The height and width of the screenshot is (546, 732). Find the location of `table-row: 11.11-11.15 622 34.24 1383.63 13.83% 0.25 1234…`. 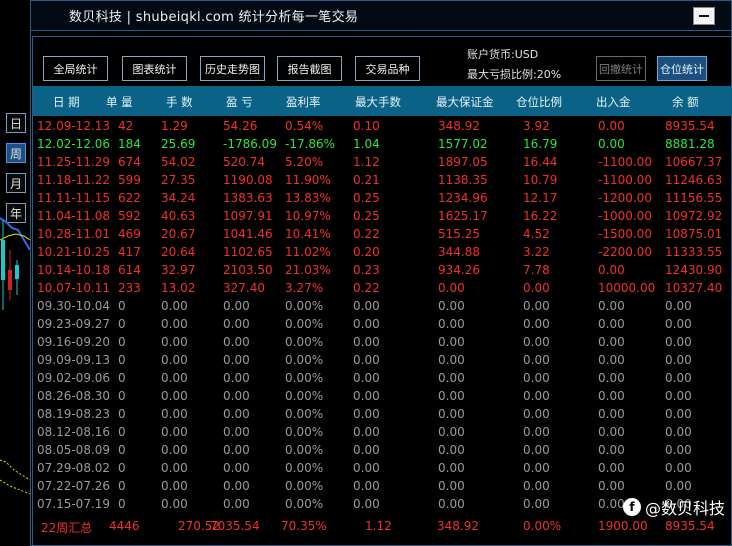

table-row: 11.11-11.15 622 34.24 1383.63 13.83% 0.25 1234… is located at coordinates (382, 198).